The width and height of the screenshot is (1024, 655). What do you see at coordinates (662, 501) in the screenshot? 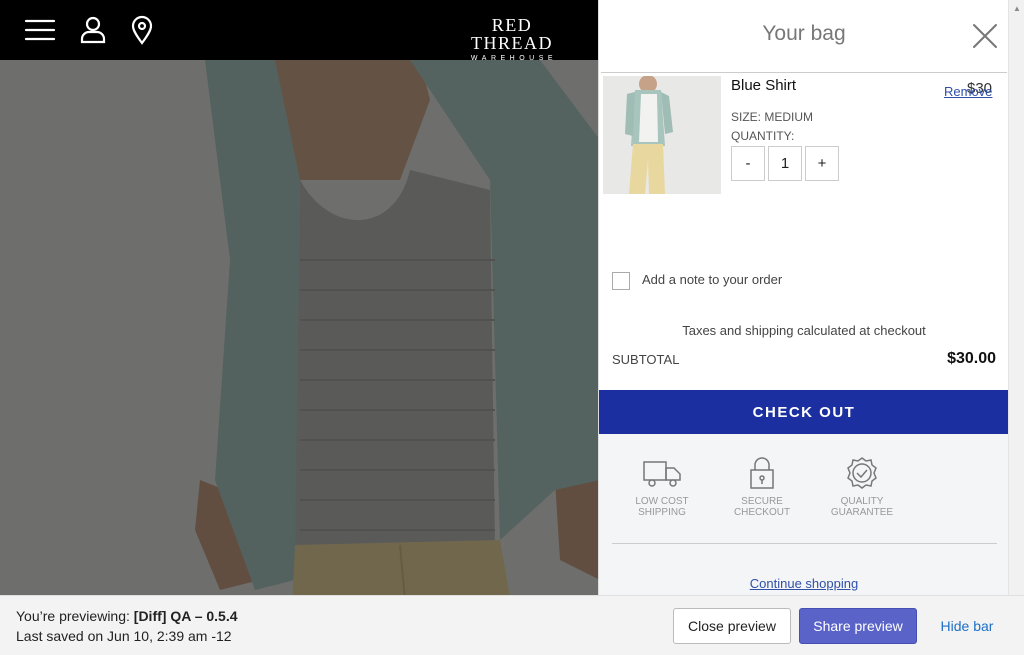
I see `trust-shipping-line1: LOW COST` at bounding box center [662, 501].